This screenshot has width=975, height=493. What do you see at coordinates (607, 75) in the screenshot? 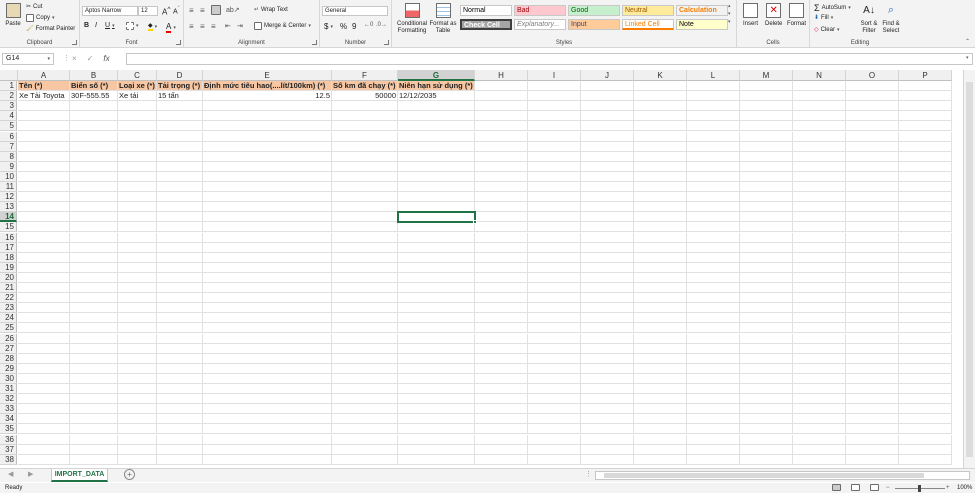
I see `column-header-j: J` at bounding box center [607, 75].